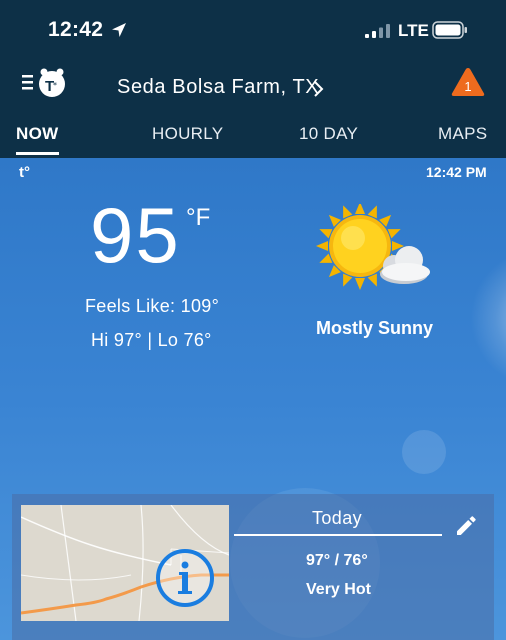 The image size is (506, 640). I want to click on battery-icon, so click(449, 30).